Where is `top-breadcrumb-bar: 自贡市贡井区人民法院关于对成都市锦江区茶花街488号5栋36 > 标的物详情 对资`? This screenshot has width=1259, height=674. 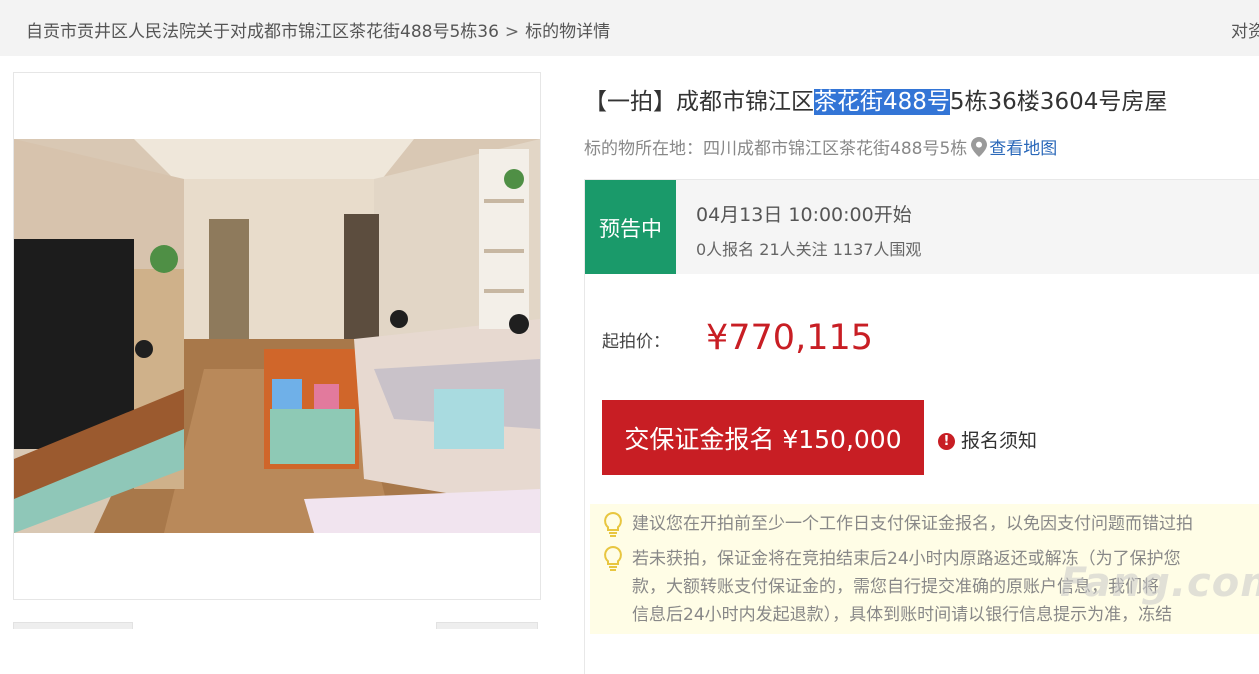
top-breadcrumb-bar: 自贡市贡井区人民法院关于对成都市锦江区茶花街488号5栋36 > 标的物详情 对资 is located at coordinates (629, 28).